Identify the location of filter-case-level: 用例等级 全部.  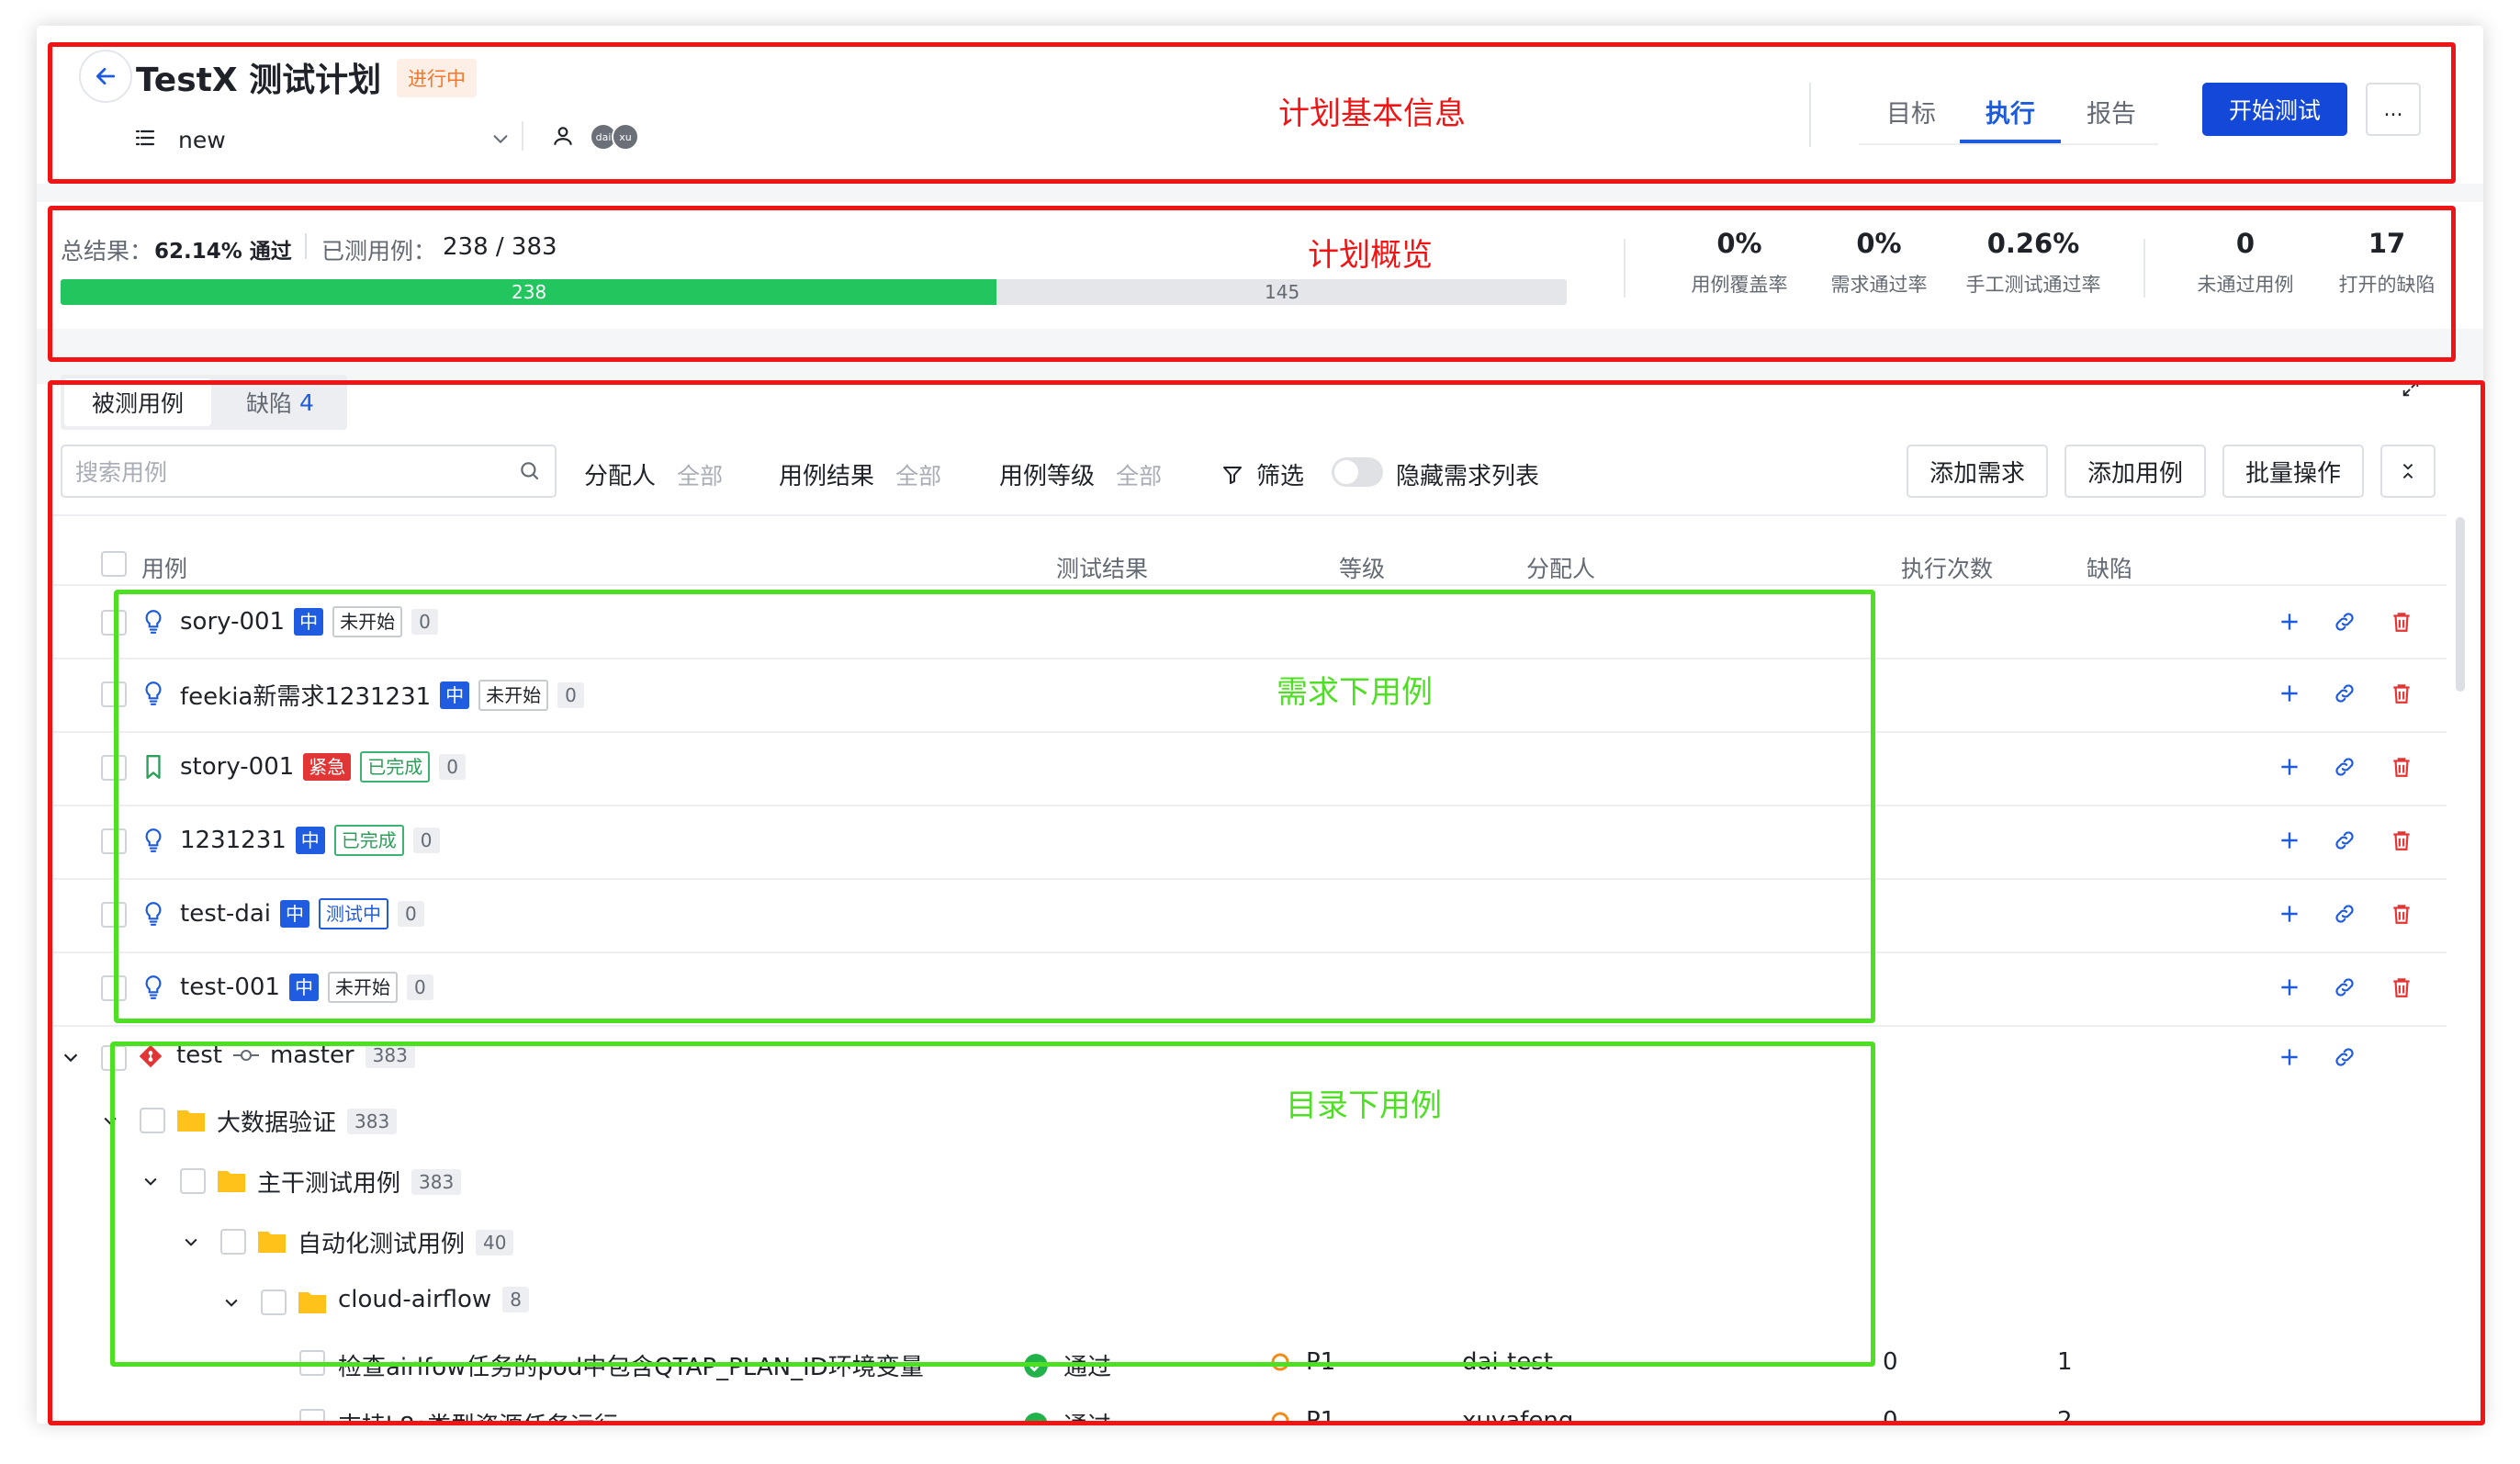
(1080, 474).